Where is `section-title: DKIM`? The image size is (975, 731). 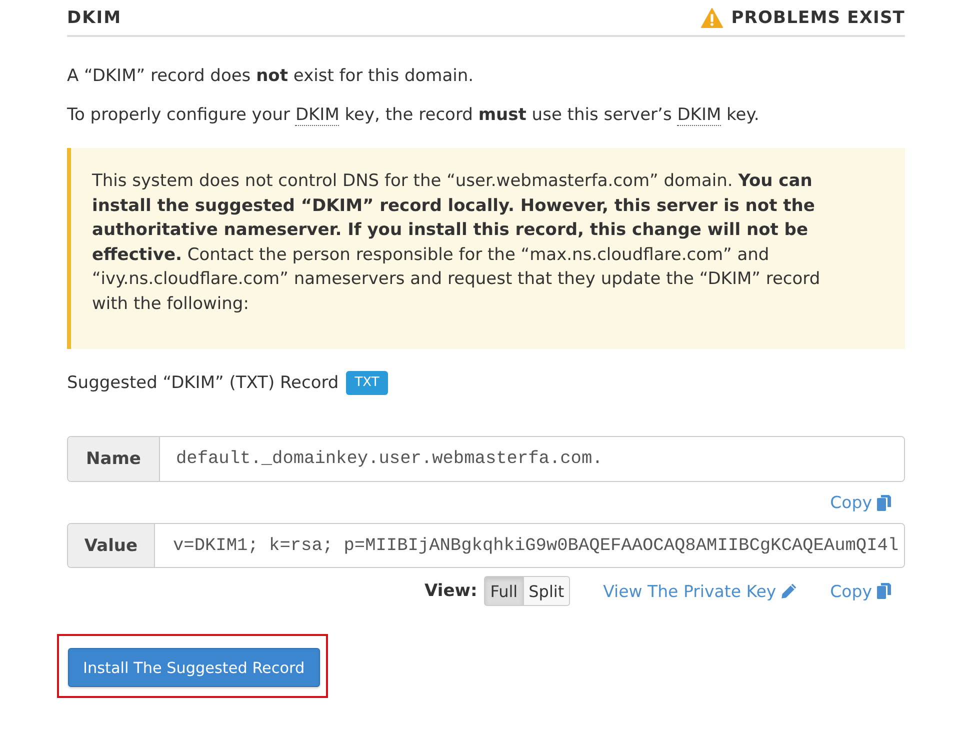 section-title: DKIM is located at coordinates (94, 18).